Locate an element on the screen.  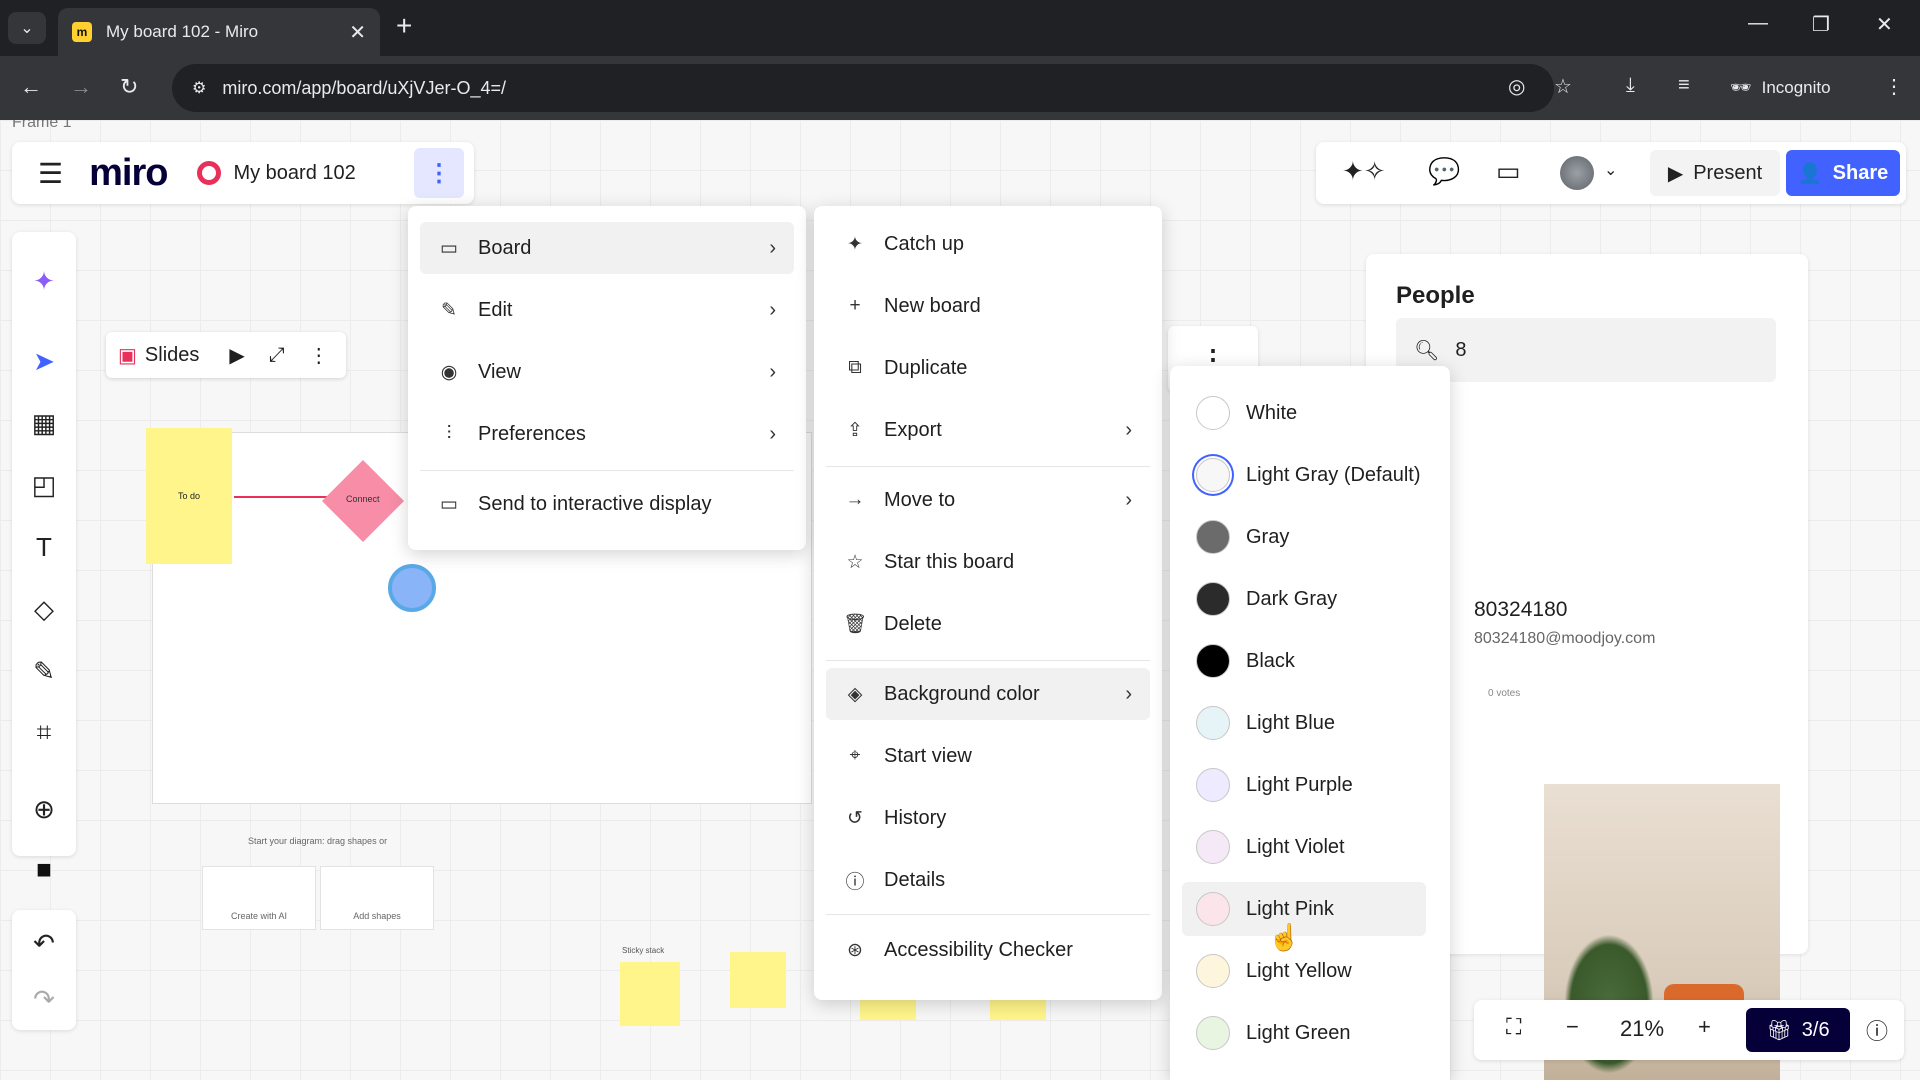
zoom-out-icon: − is located at coordinates (1572, 1027).